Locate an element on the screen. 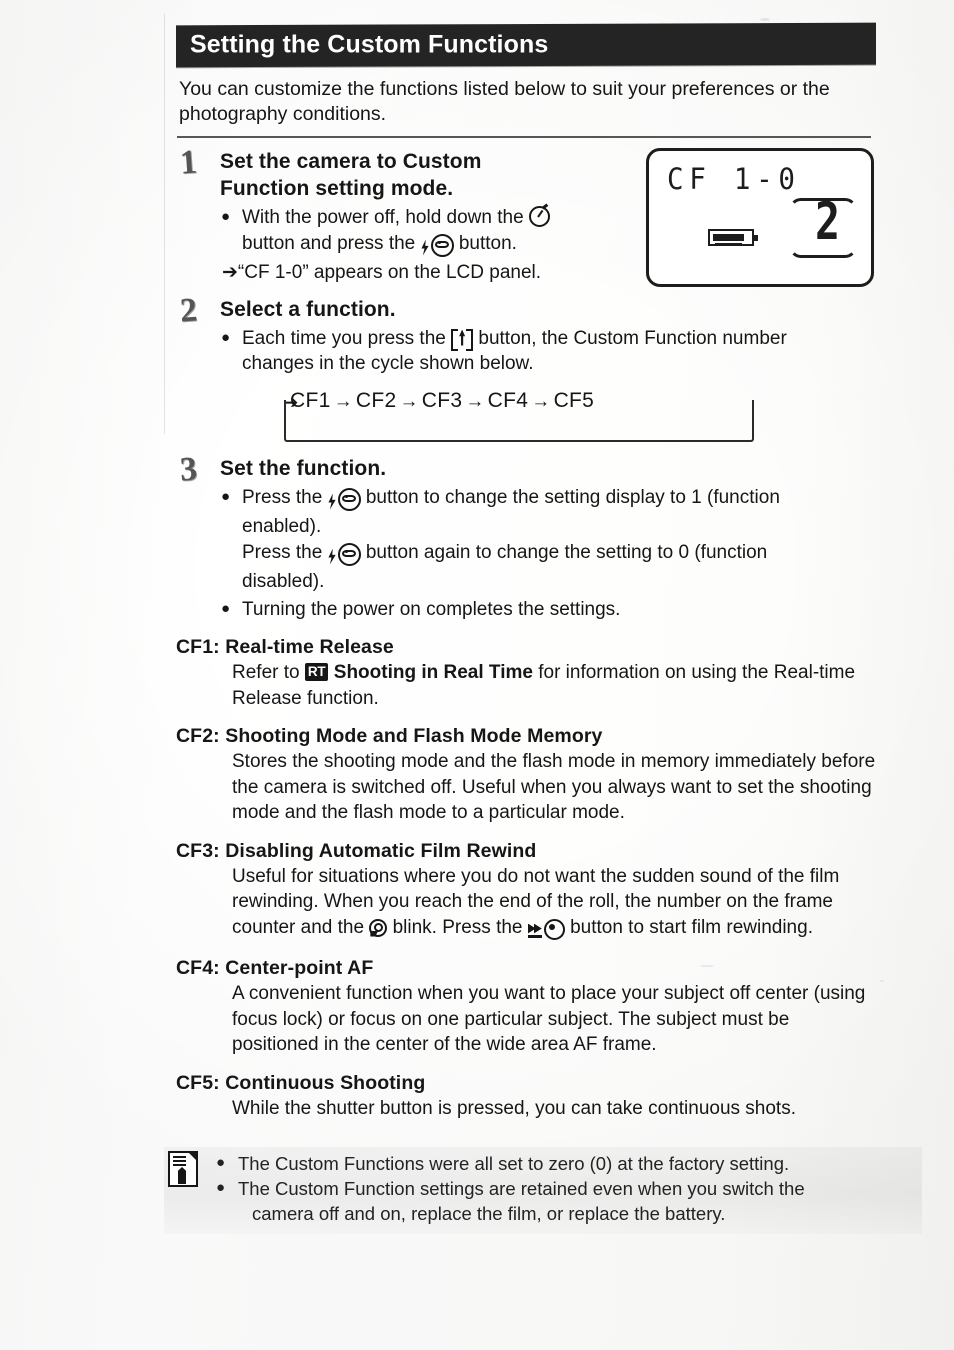 This screenshot has width=954, height=1350. cf1-text-a: Refer to is located at coordinates (266, 672).